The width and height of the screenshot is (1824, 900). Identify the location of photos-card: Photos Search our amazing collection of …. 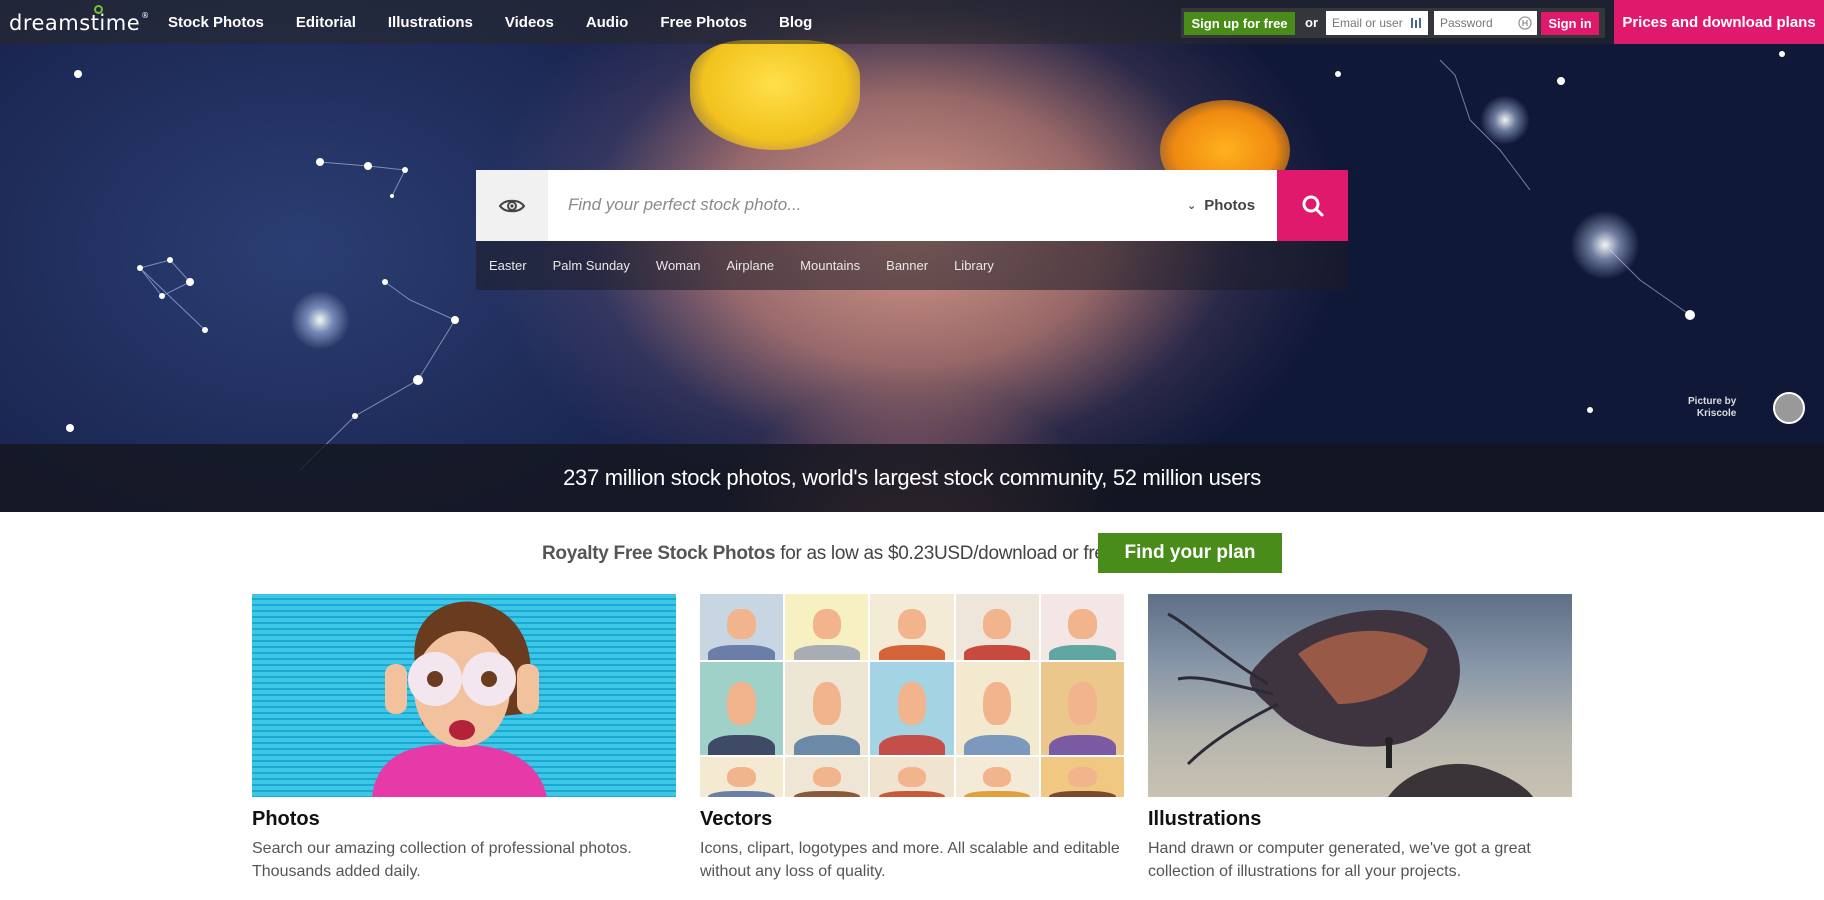
(464, 738).